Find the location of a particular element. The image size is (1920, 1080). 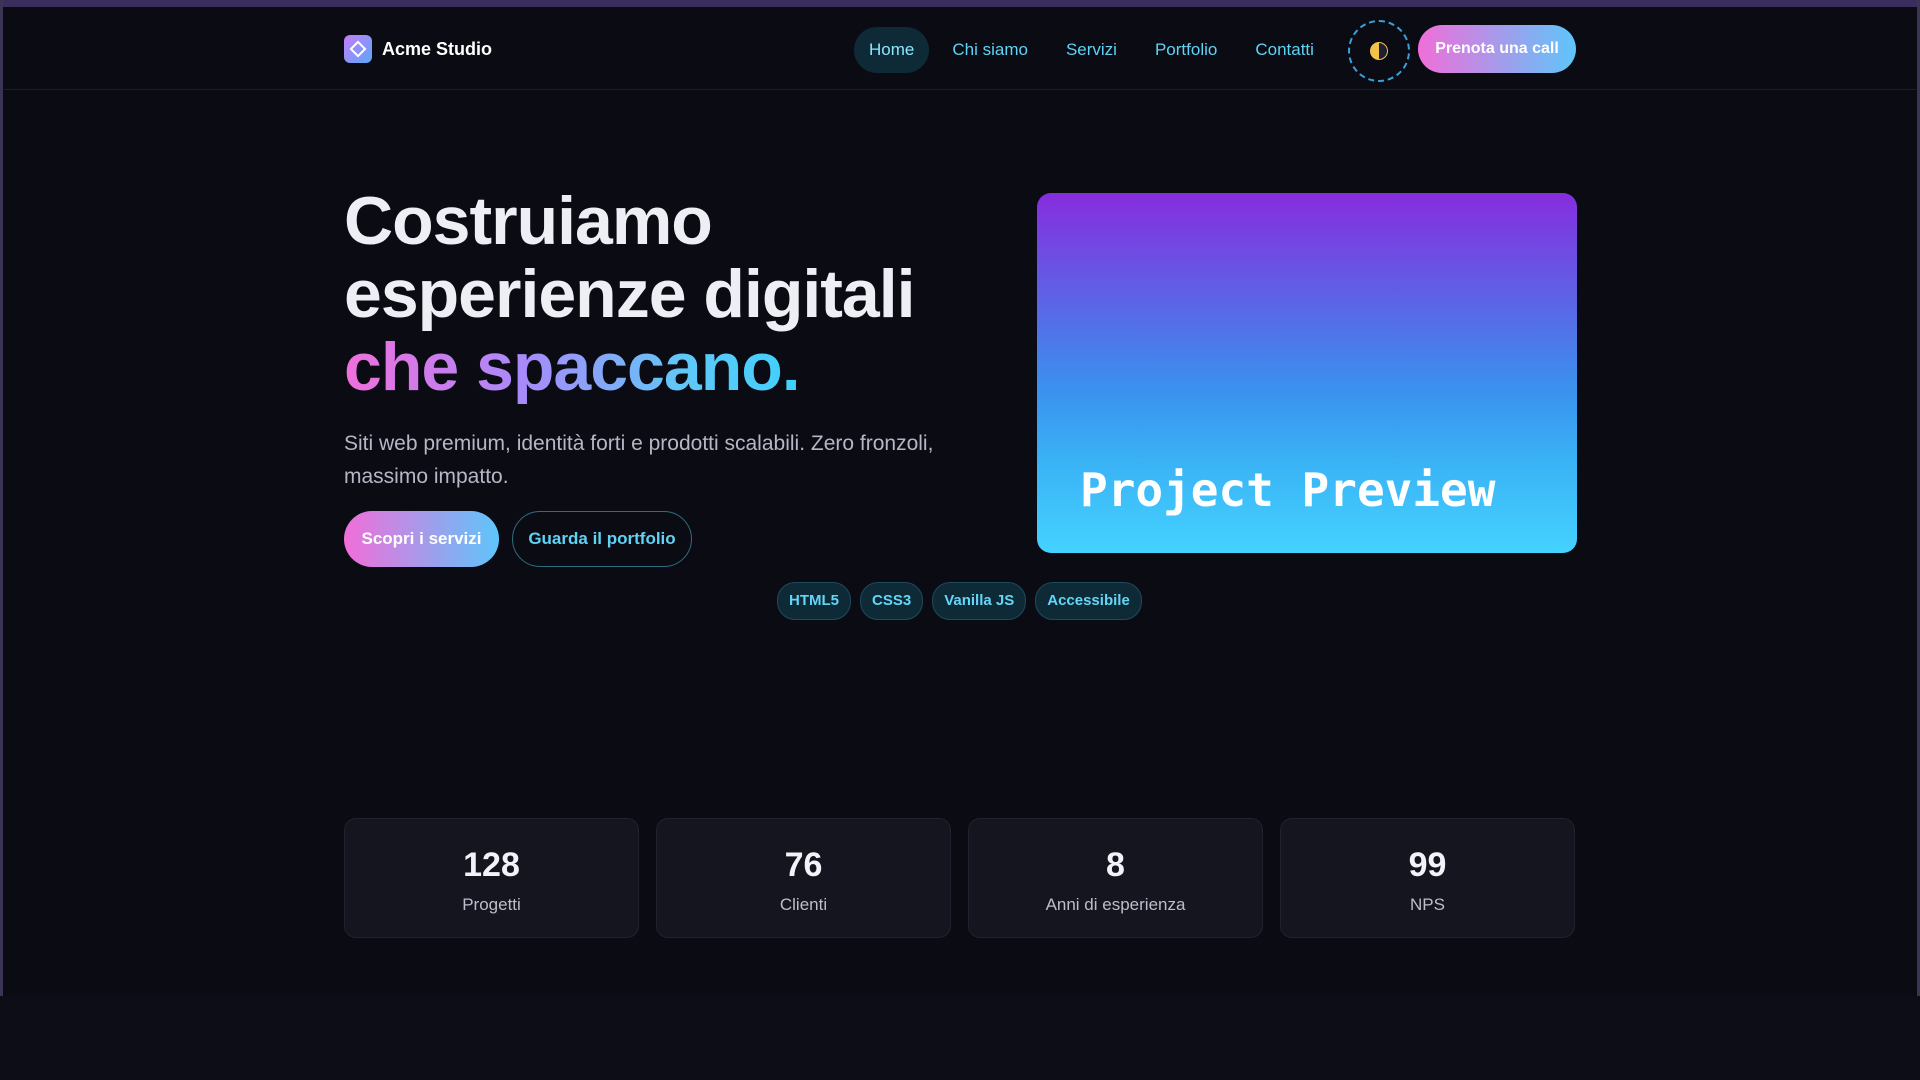

stat-card: 8 Anni di esperienza is located at coordinates (1115, 878).